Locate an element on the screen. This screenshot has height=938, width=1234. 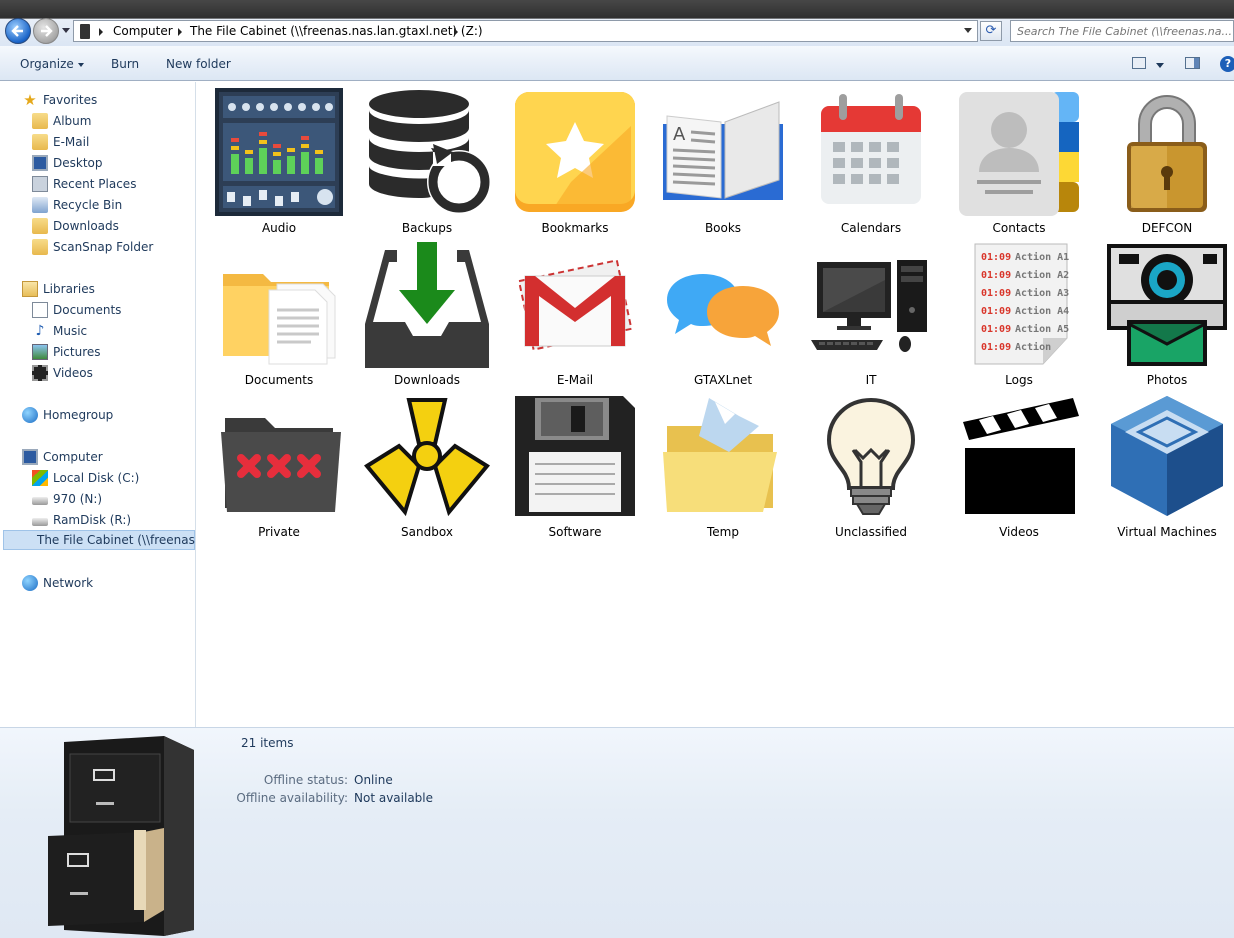
documents-icon is located at coordinates (40, 310).